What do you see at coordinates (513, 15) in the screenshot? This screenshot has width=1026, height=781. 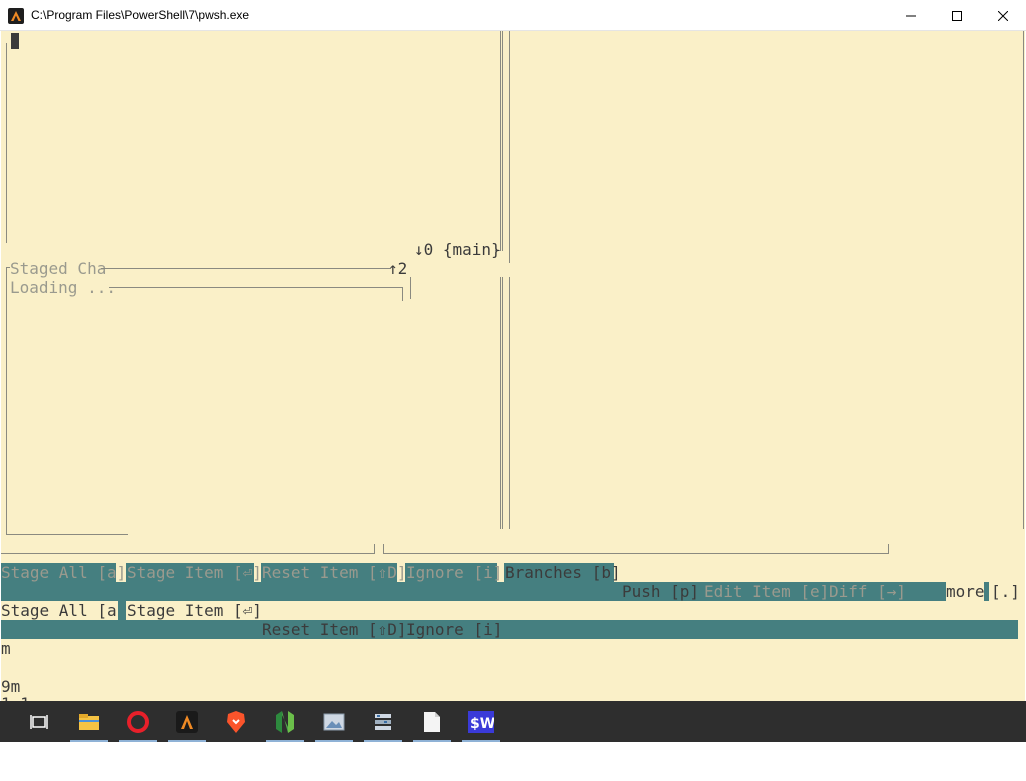 I see `title-bar: C:\Program Files\PowerShell\7\pwsh.exe` at bounding box center [513, 15].